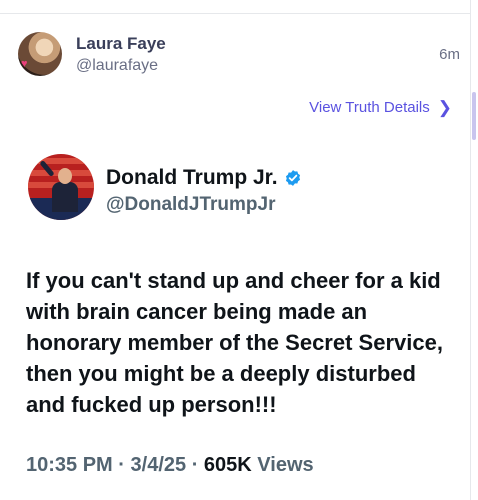 The height and width of the screenshot is (500, 478). I want to click on quoted-post-meta: 10:35 PM · 3/4/25 · 605K Views, so click(170, 465).